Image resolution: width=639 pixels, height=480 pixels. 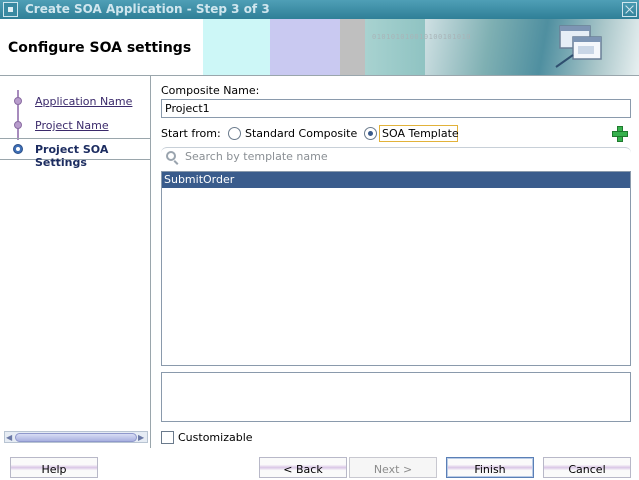 I want to click on soa-template-radio-label: SOA Template, so click(x=420, y=133).